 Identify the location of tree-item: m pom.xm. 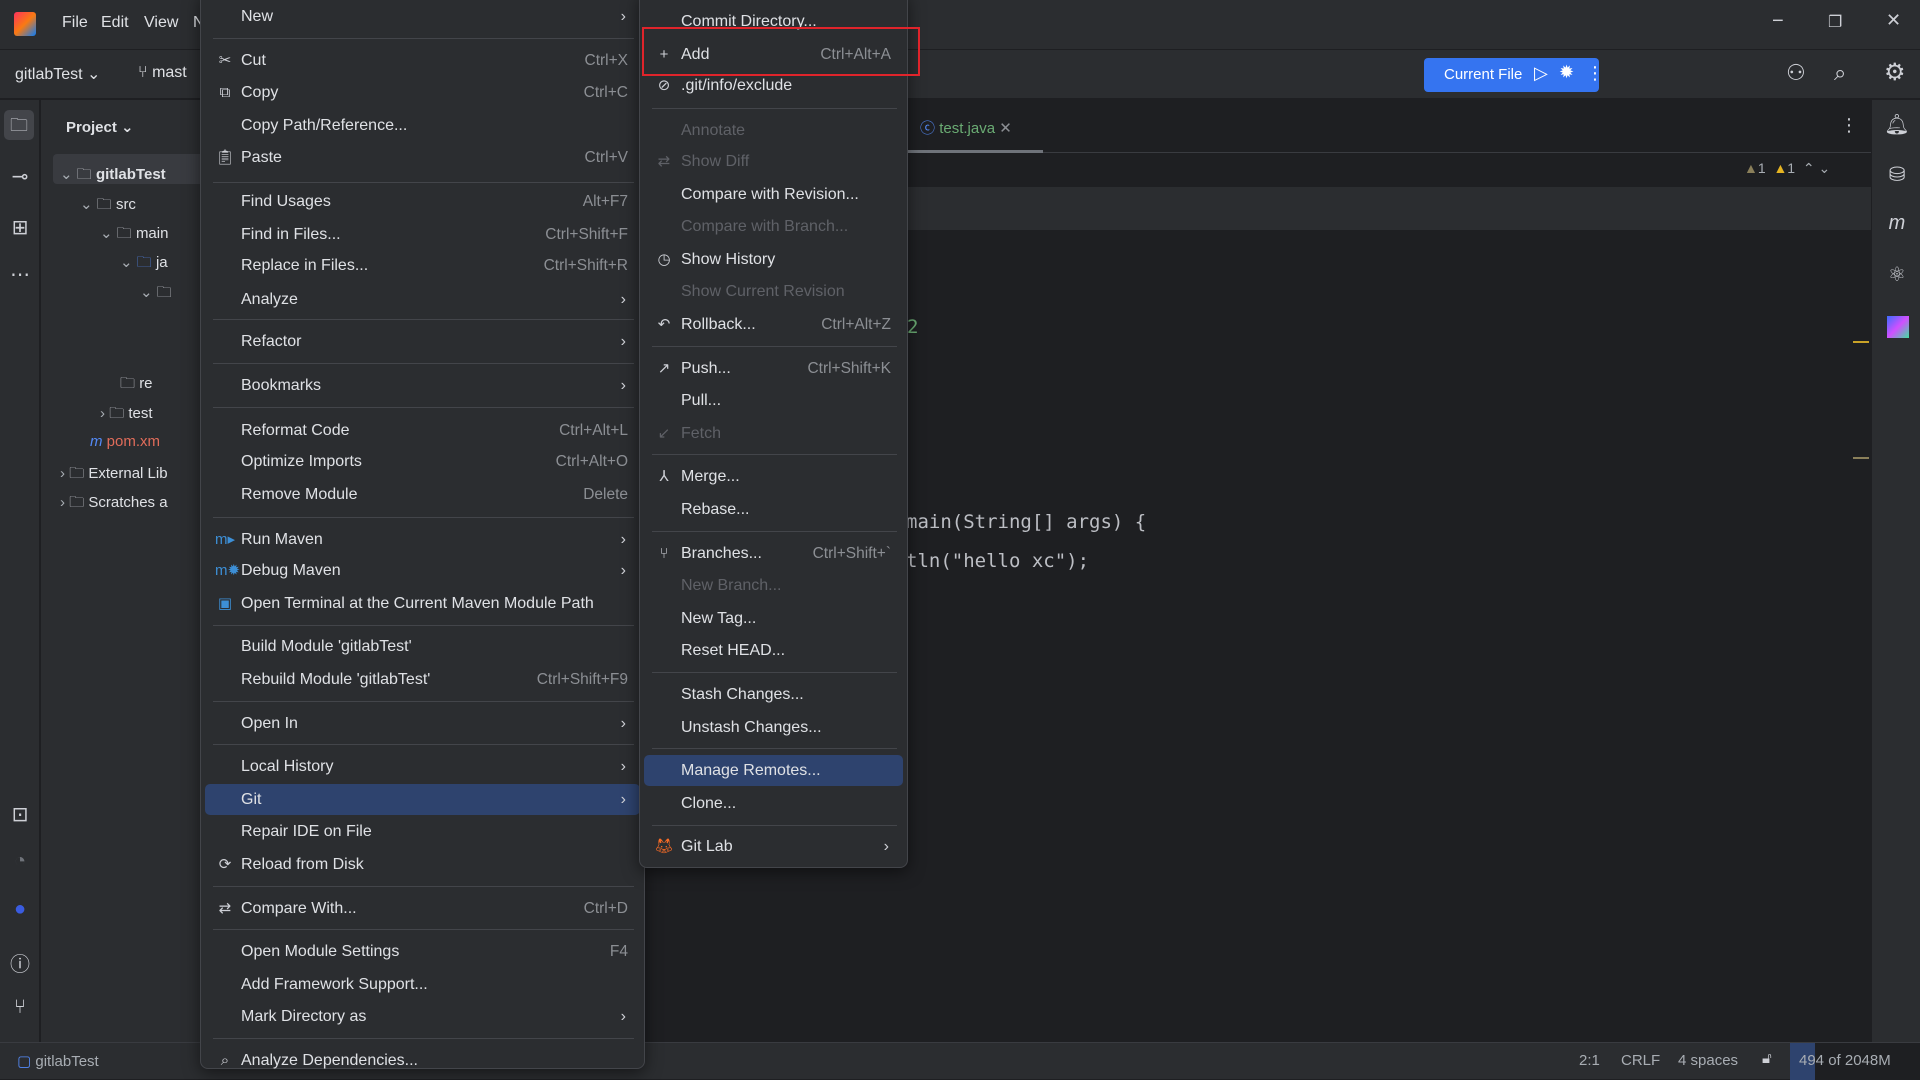
(125, 441).